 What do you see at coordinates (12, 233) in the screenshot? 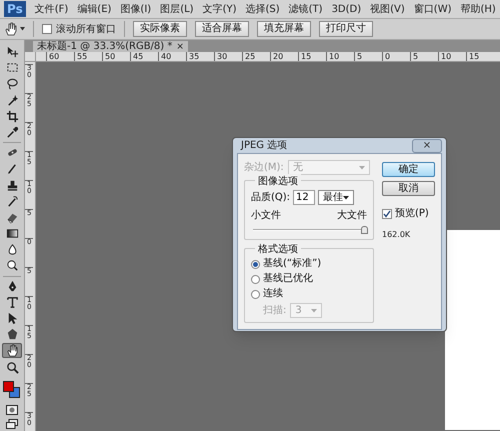
I see `gradient-icon` at bounding box center [12, 233].